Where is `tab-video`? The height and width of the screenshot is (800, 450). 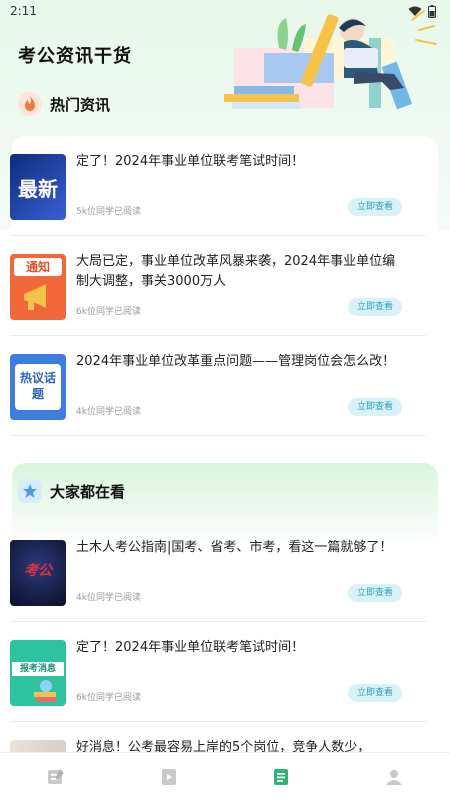 tab-video is located at coordinates (169, 777).